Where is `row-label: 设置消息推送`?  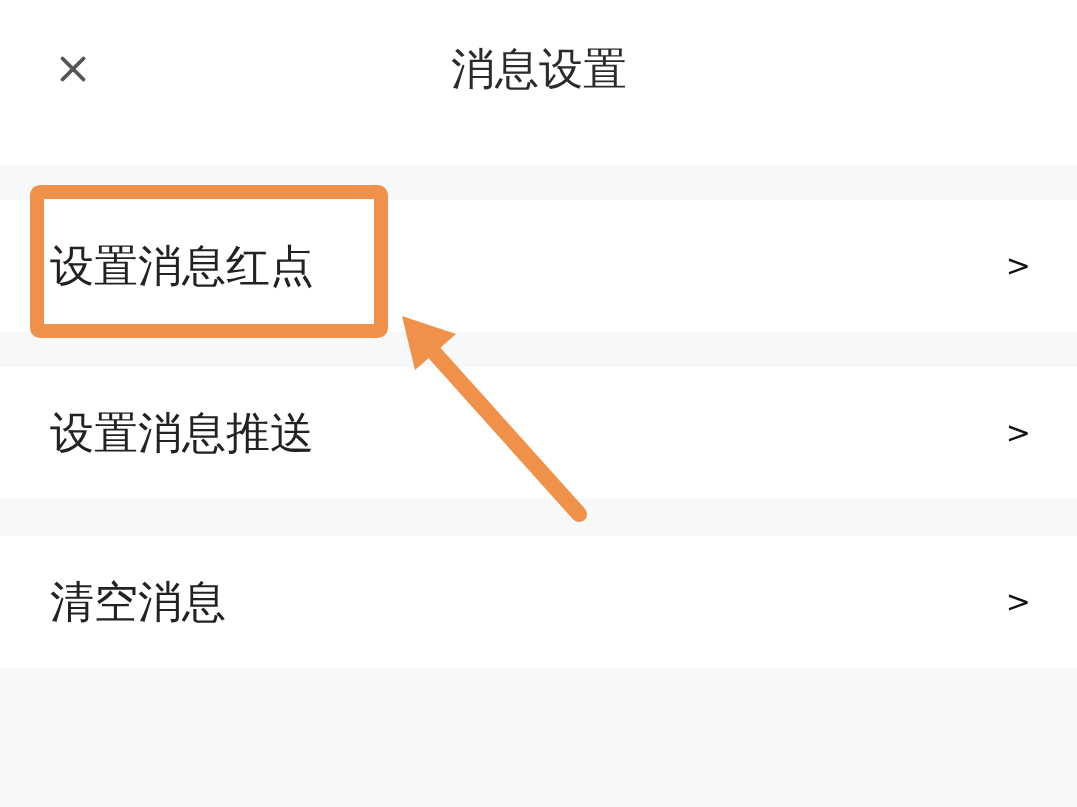
row-label: 设置消息推送 is located at coordinates (182, 433).